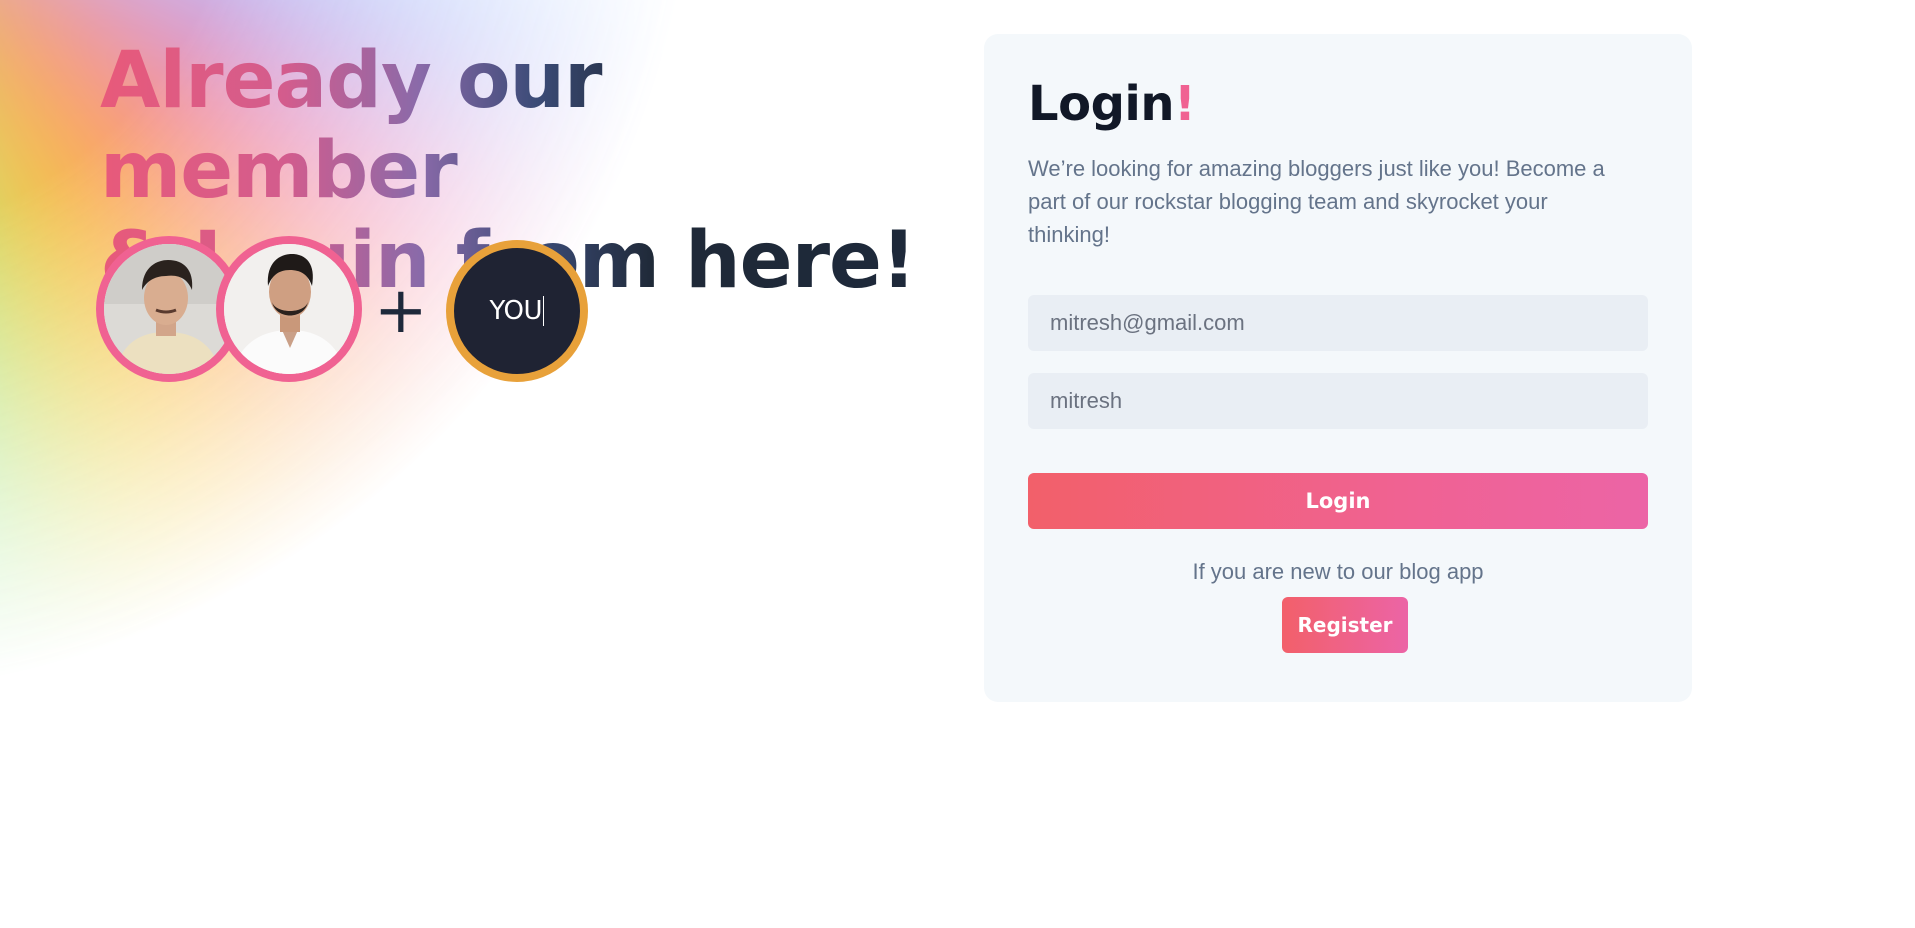  Describe the element at coordinates (1338, 323) in the screenshot. I see `email-field` at that location.